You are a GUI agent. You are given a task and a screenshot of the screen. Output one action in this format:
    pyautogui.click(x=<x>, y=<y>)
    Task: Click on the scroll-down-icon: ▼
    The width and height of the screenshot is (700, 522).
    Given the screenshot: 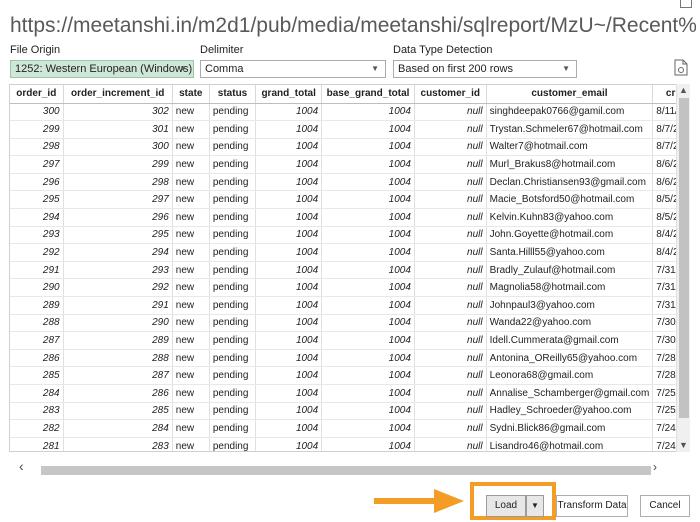 What is the action you would take?
    pyautogui.click(x=683, y=445)
    